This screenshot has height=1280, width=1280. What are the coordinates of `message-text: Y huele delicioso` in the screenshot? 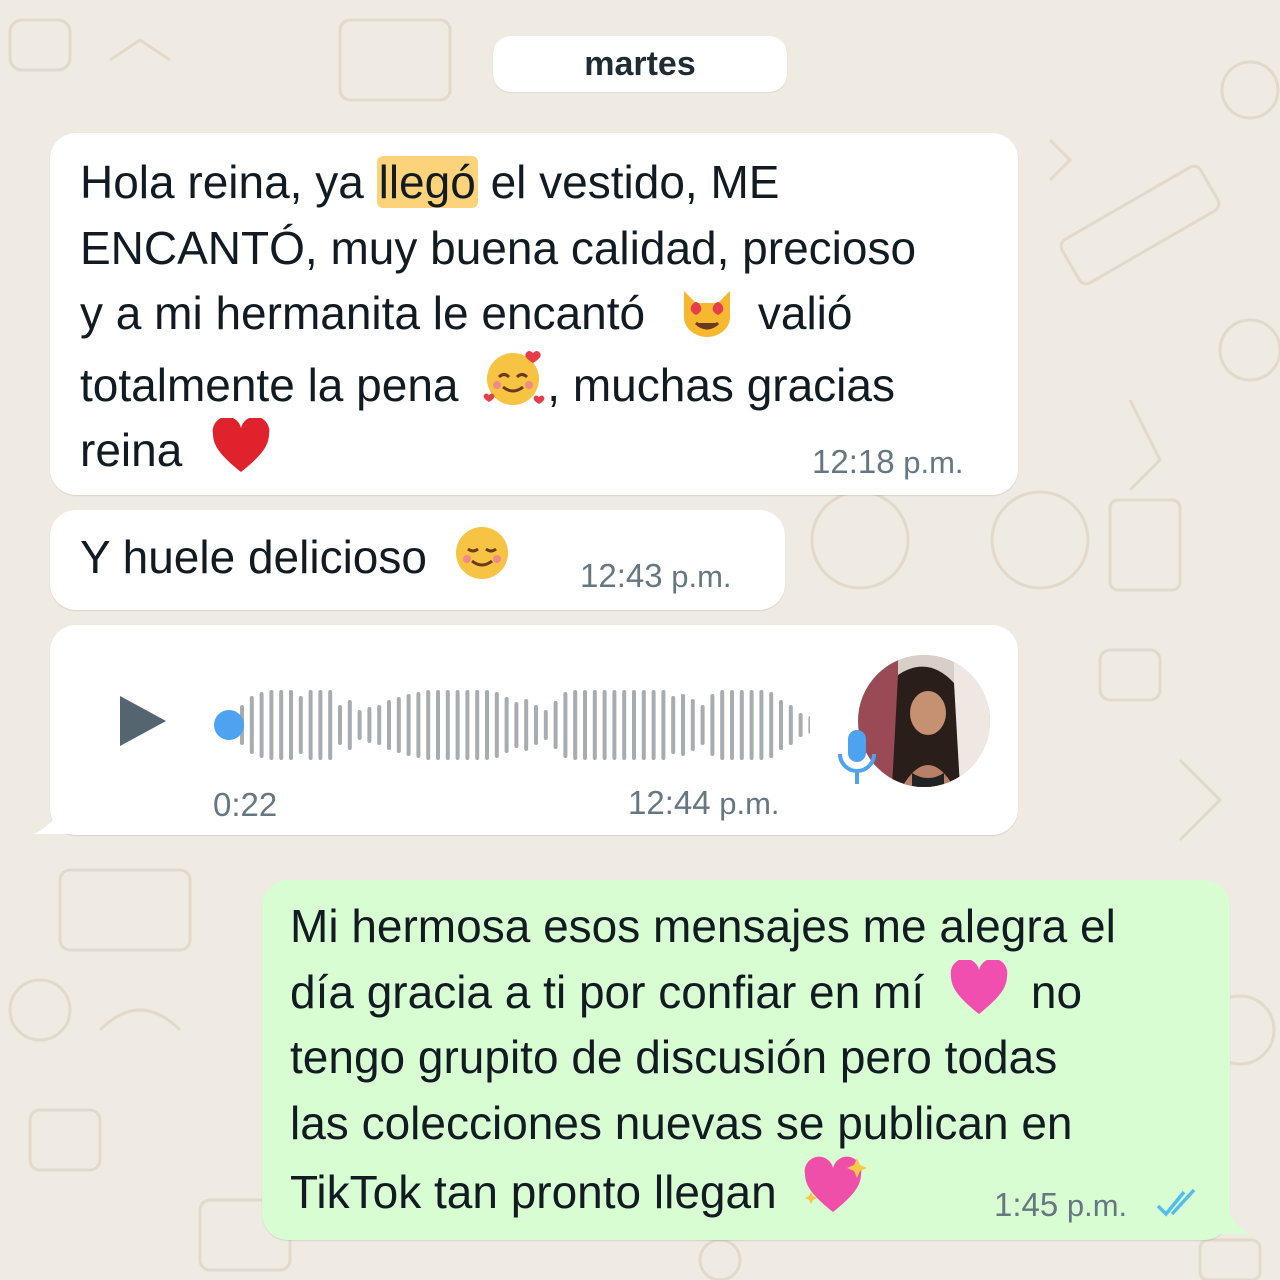 It's located at (295, 558).